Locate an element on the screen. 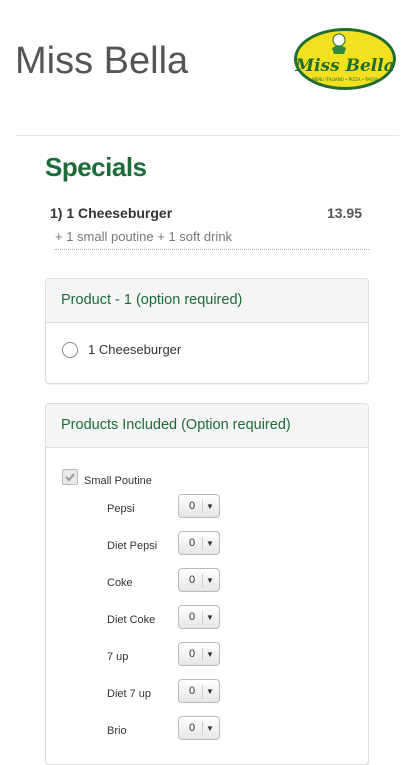 This screenshot has width=414, height=765. item-name: 1) 1 Cheeseburger is located at coordinates (111, 213).